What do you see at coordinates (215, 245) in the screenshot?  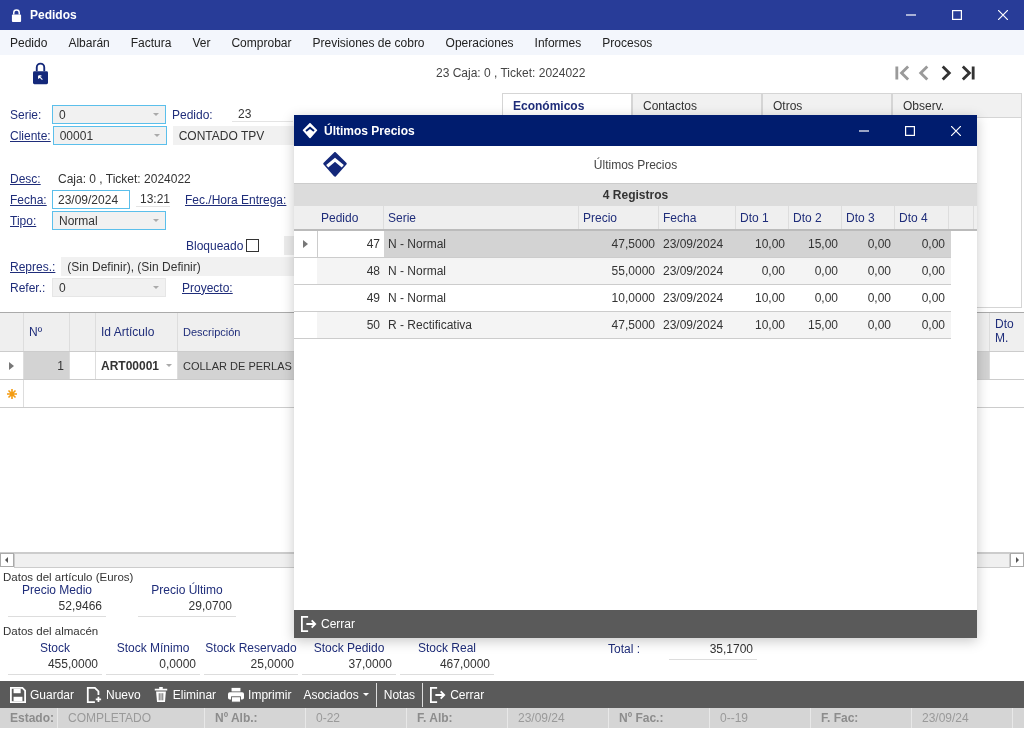 I see `checkbox-label: Bloqueado` at bounding box center [215, 245].